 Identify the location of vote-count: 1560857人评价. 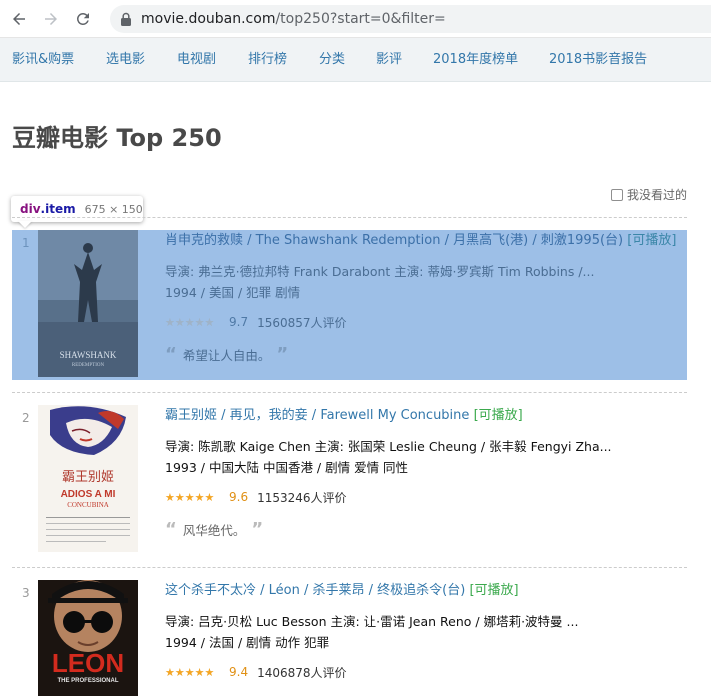
(302, 322).